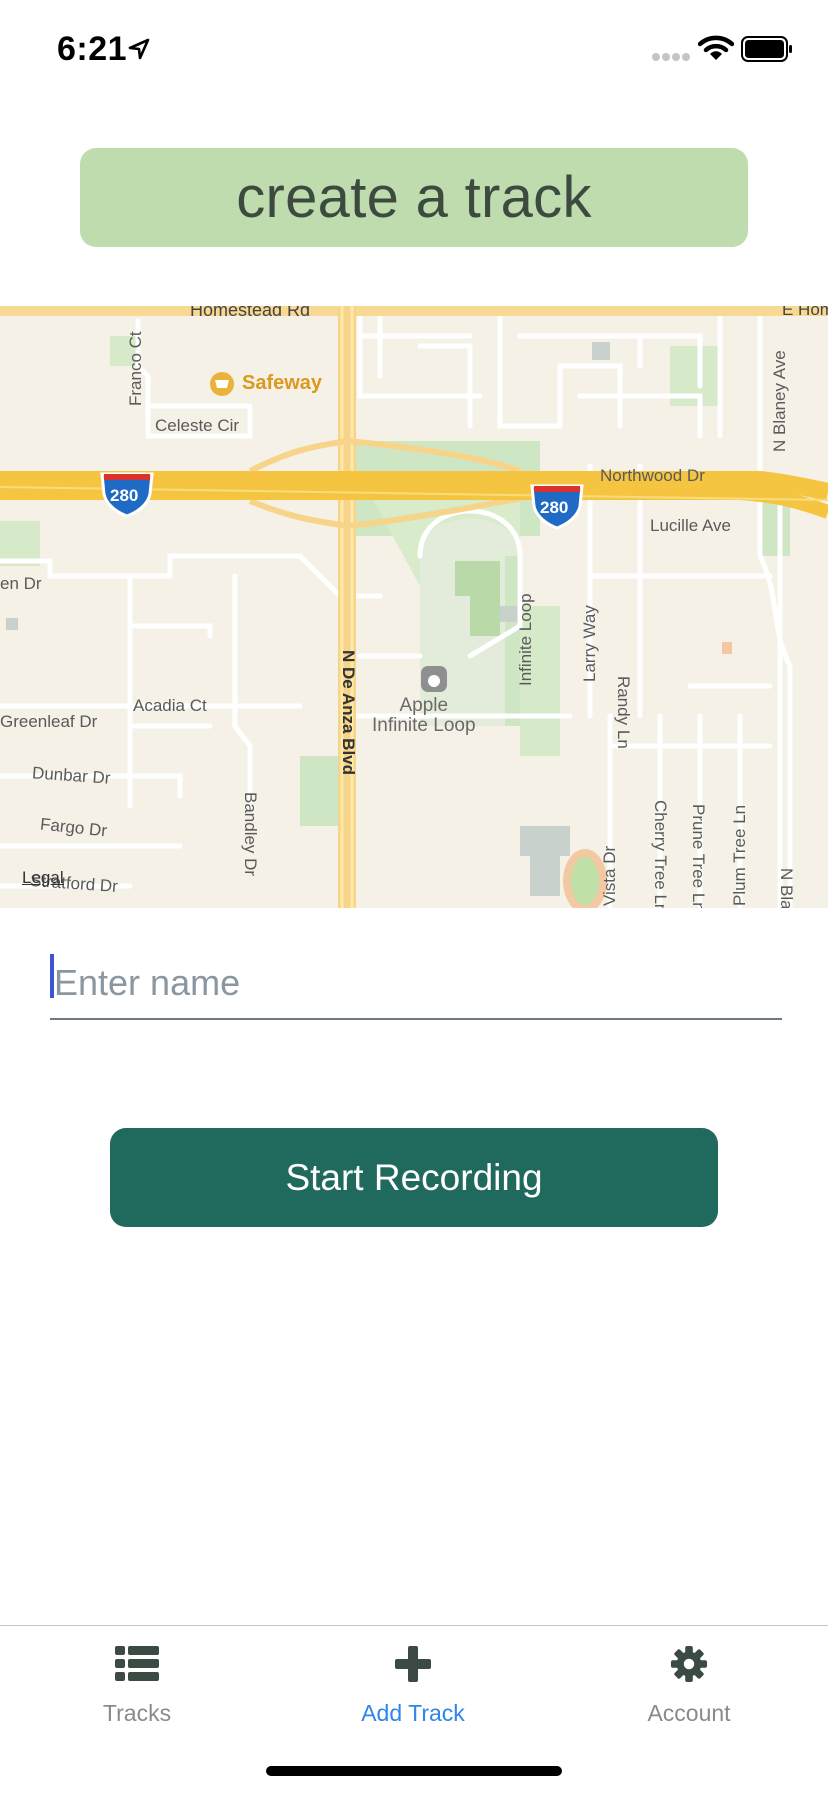 This screenshot has width=828, height=1793. I want to click on tab-tracks: Tracks, so click(137, 1685).